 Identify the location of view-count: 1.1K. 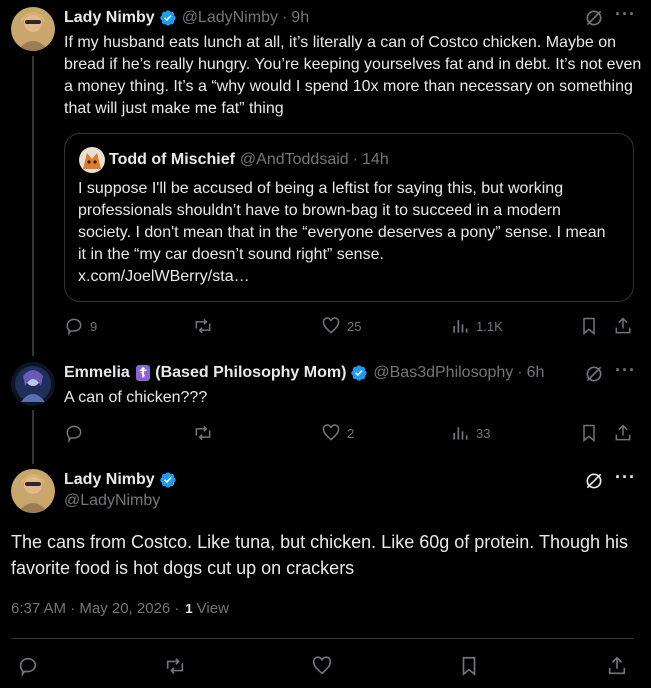
(489, 326).